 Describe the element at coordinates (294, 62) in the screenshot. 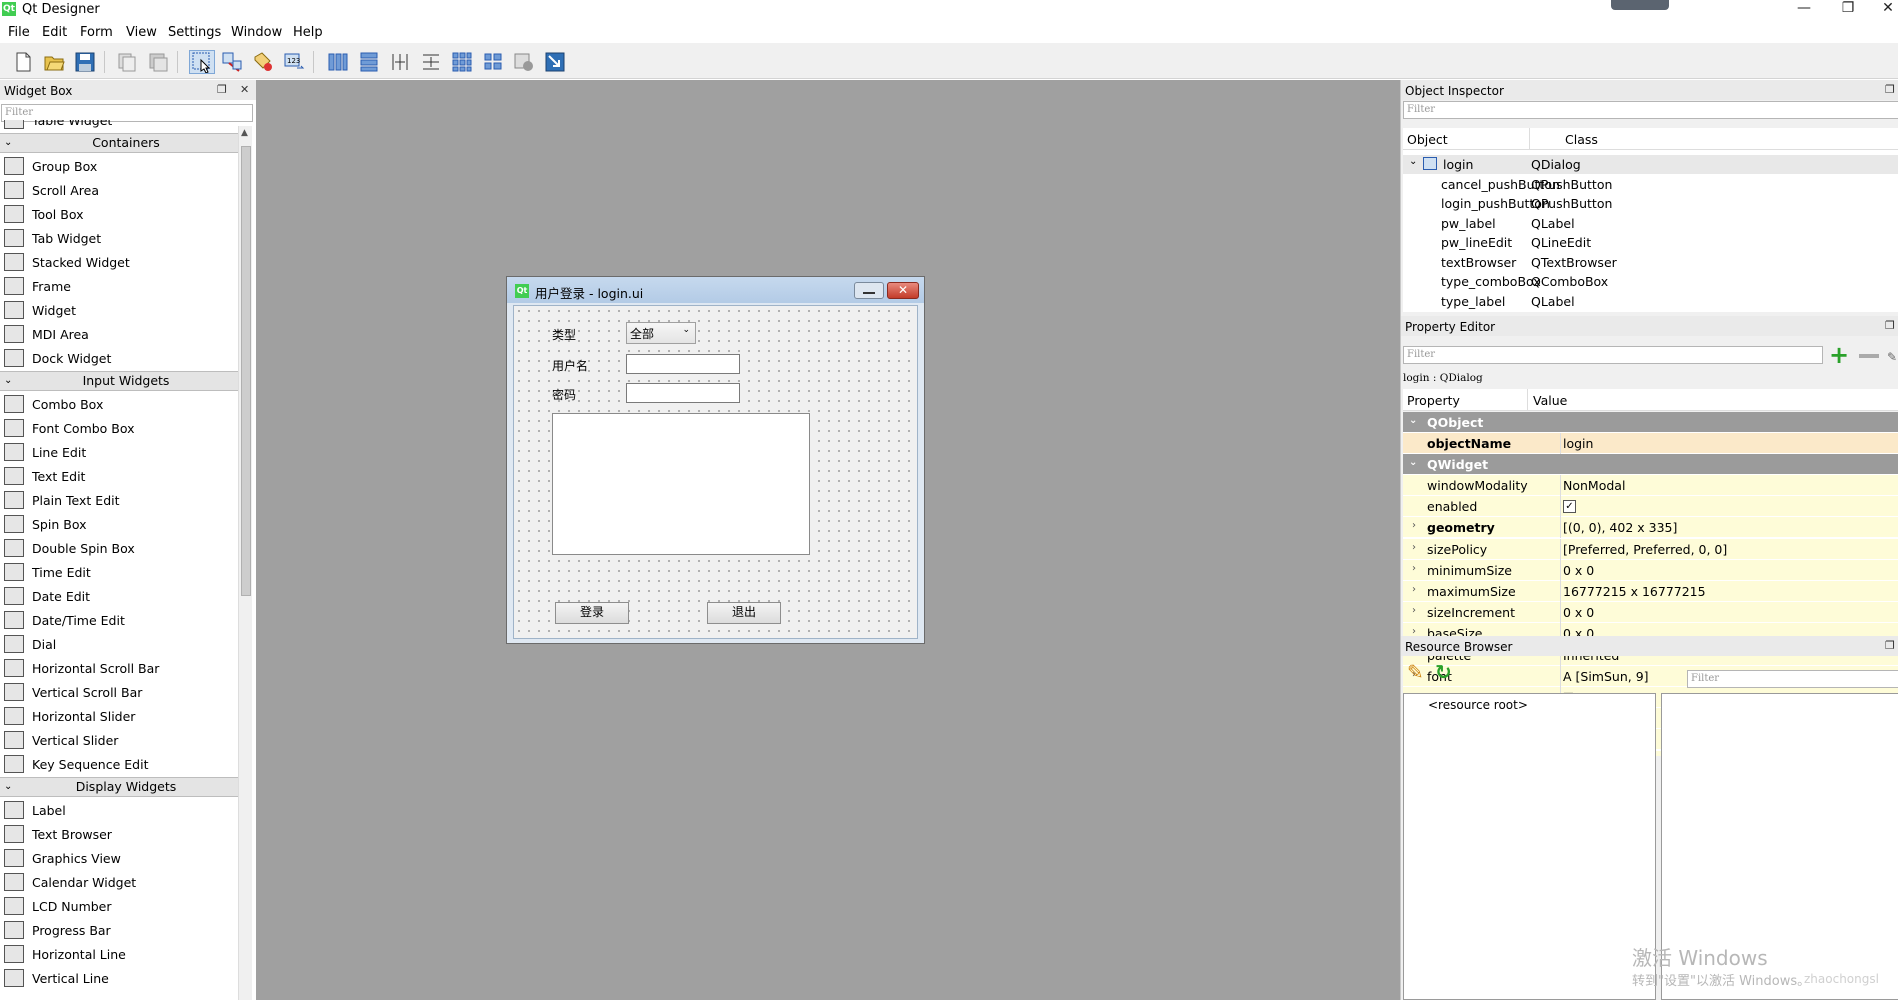

I see `edit-tab-order-icon: 123` at that location.